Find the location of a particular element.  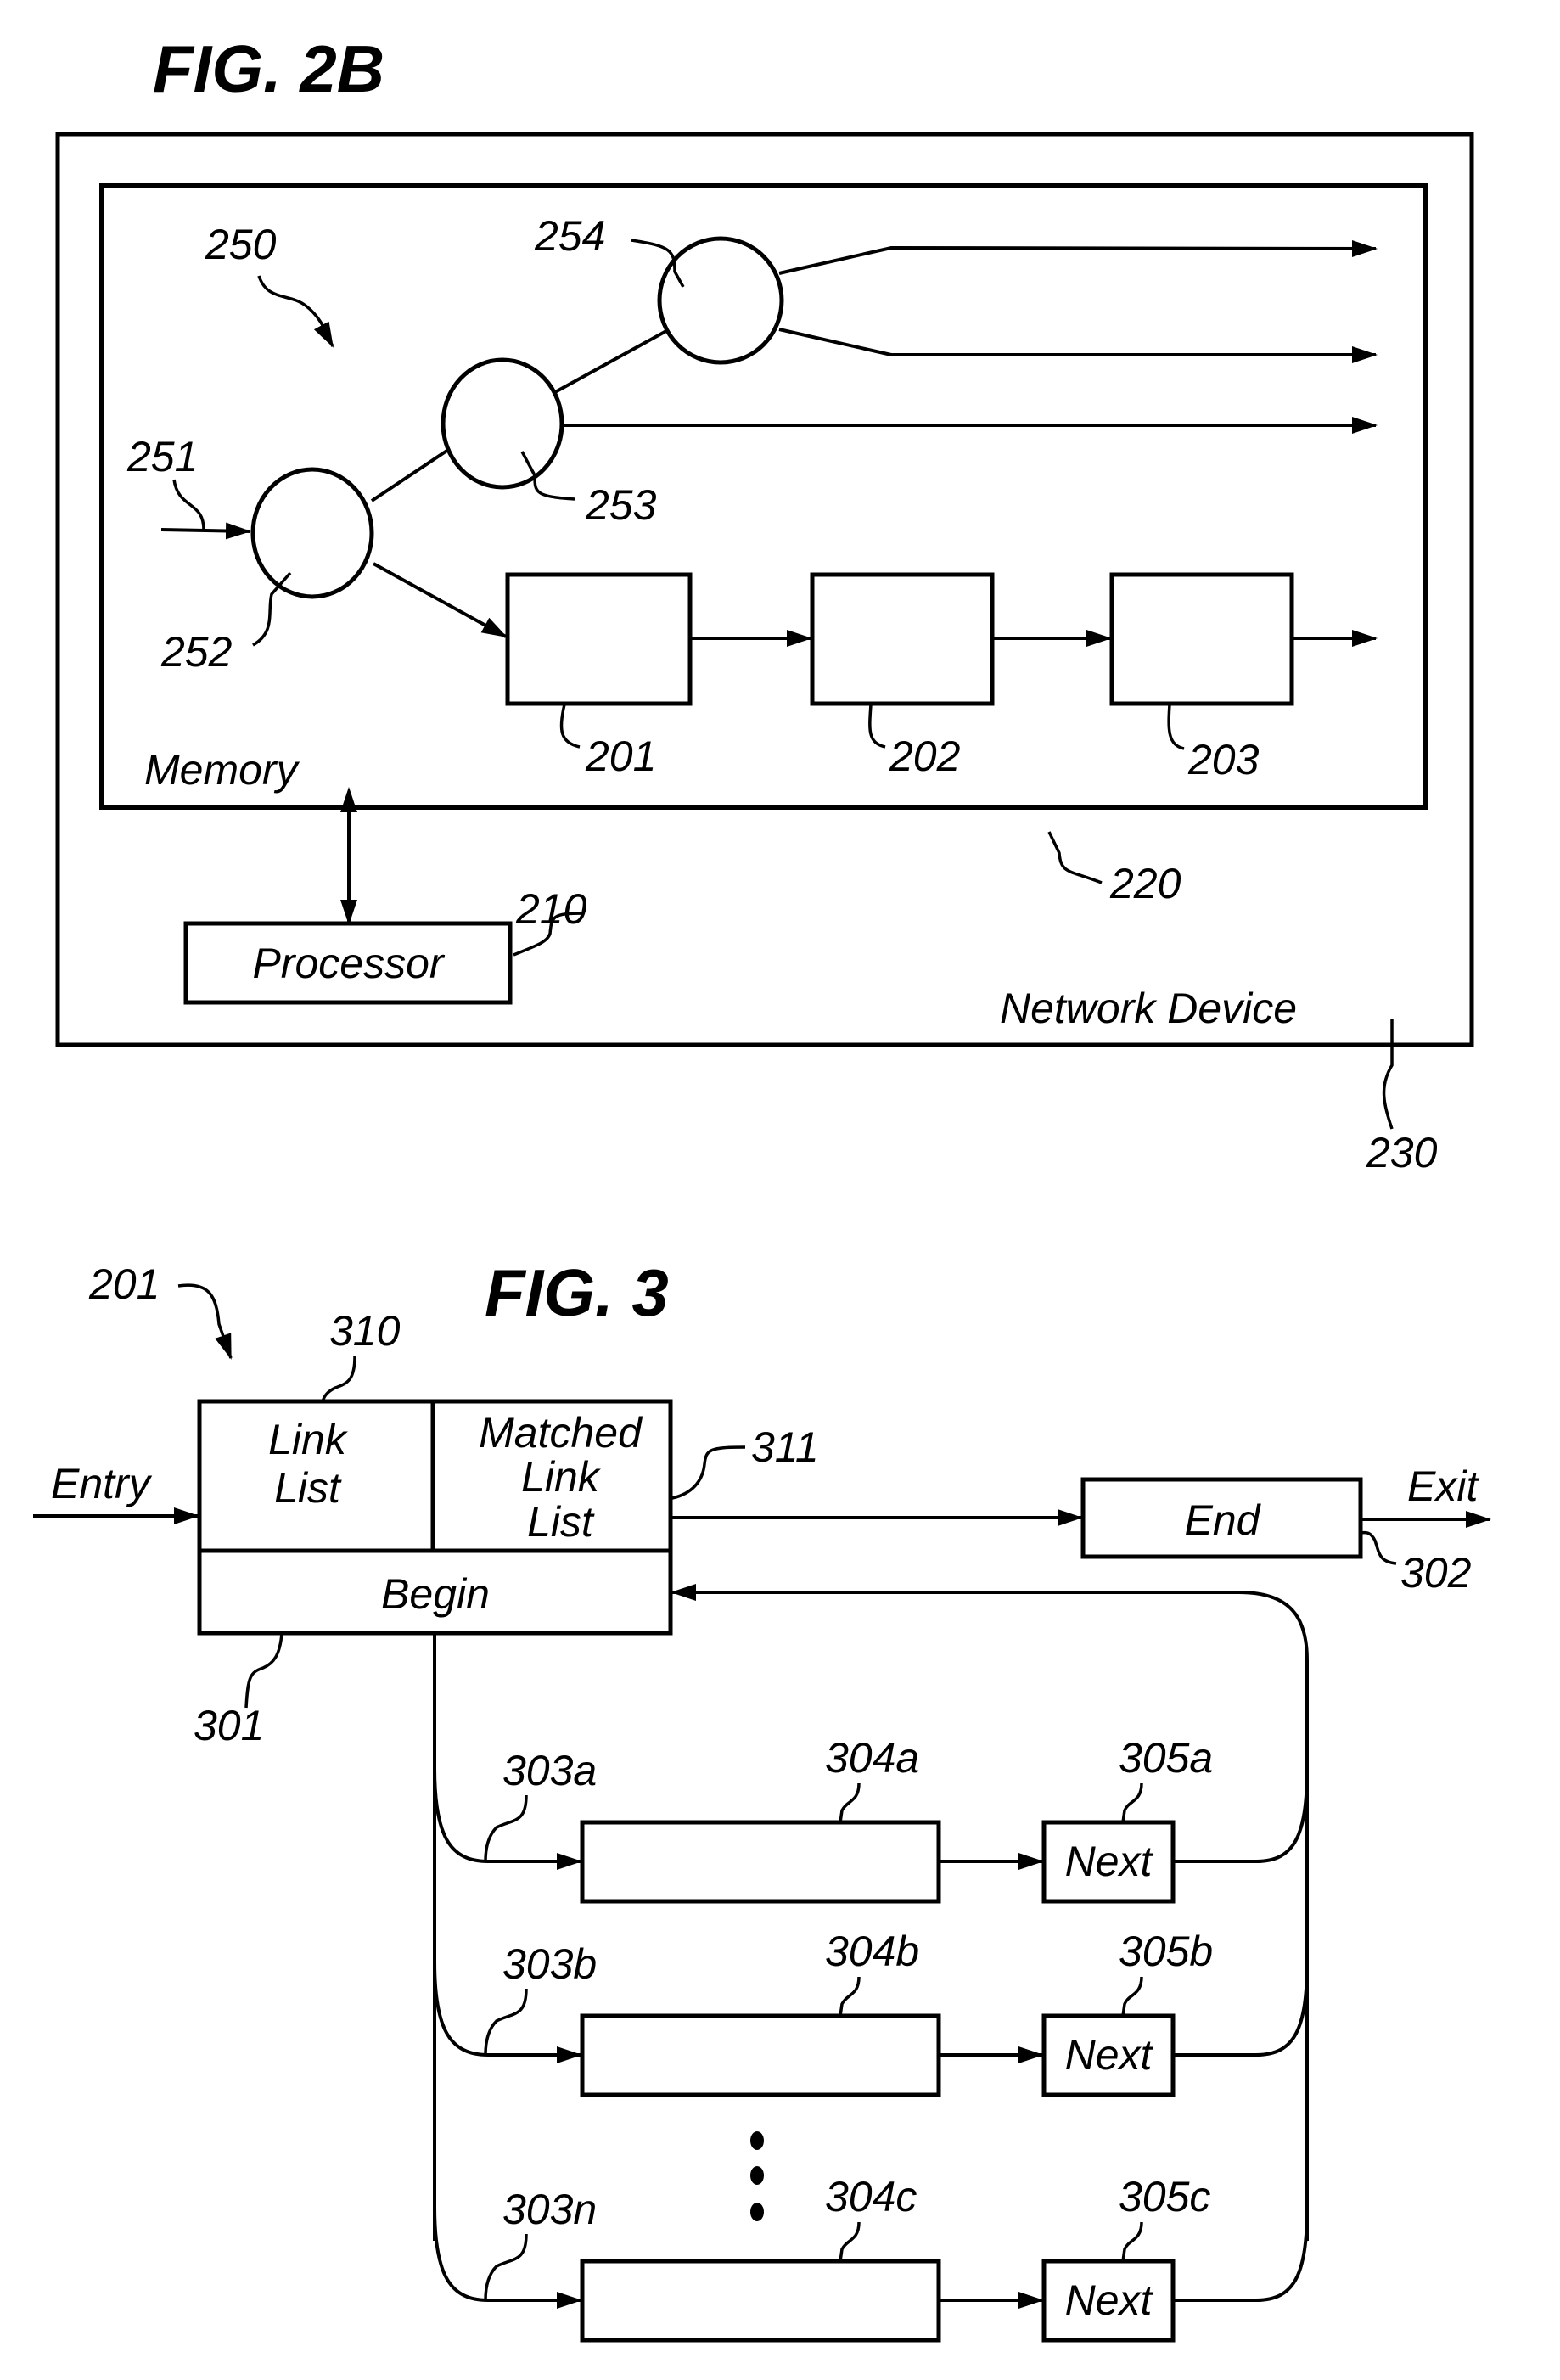

ref-310: 310 is located at coordinates (365, 1331).